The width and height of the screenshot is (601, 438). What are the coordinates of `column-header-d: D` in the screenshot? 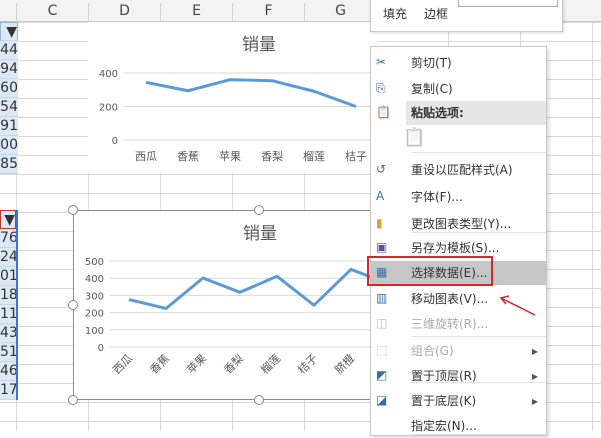 It's located at (124, 12).